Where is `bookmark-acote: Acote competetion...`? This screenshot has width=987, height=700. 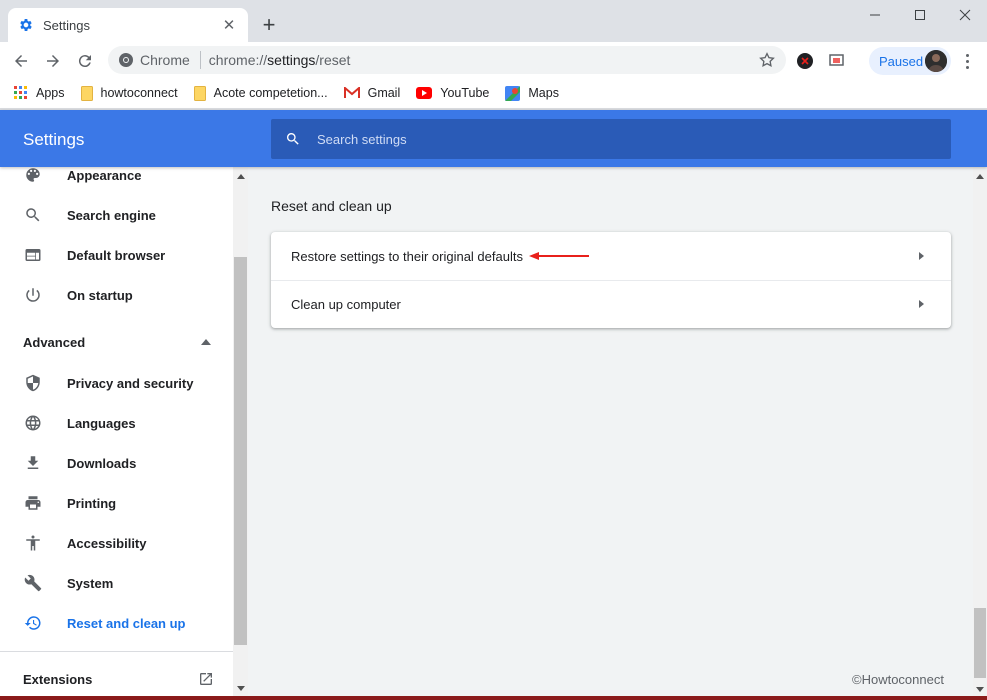 bookmark-acote: Acote competetion... is located at coordinates (260, 93).